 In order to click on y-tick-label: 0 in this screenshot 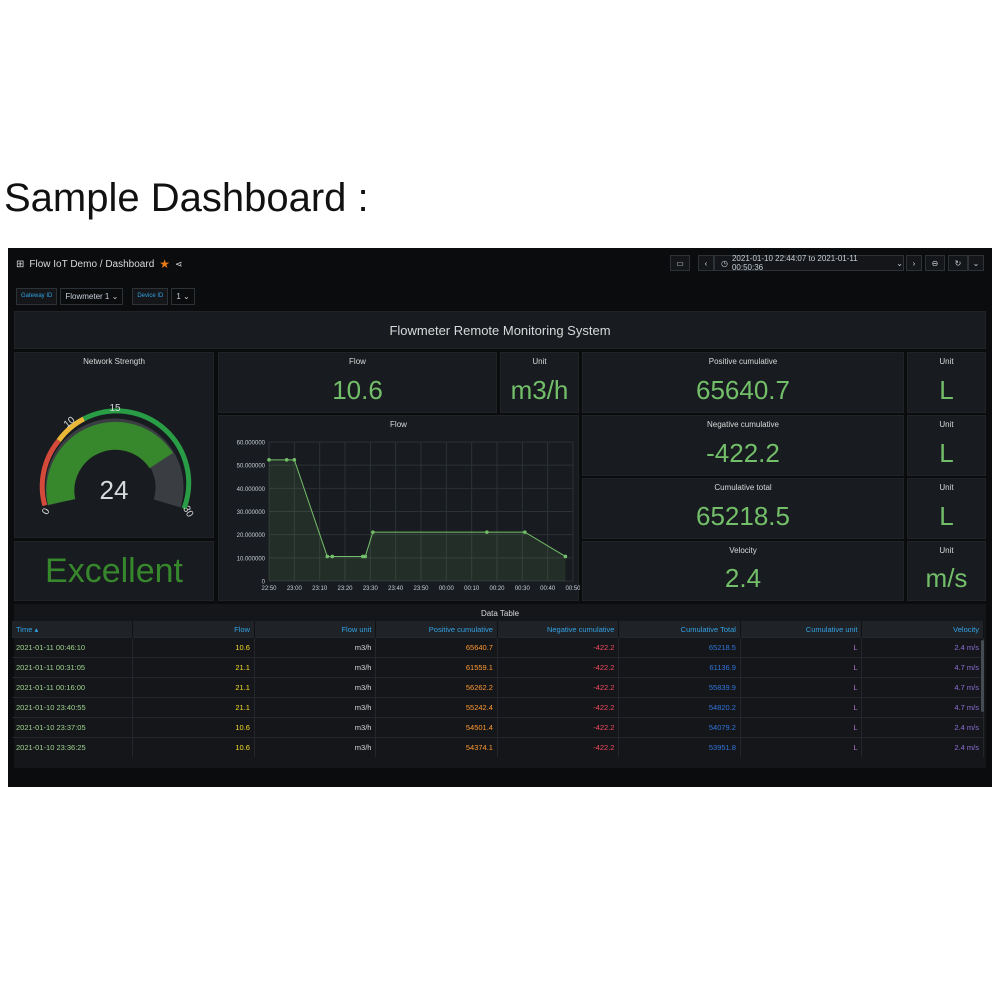, I will do `click(264, 583)`.